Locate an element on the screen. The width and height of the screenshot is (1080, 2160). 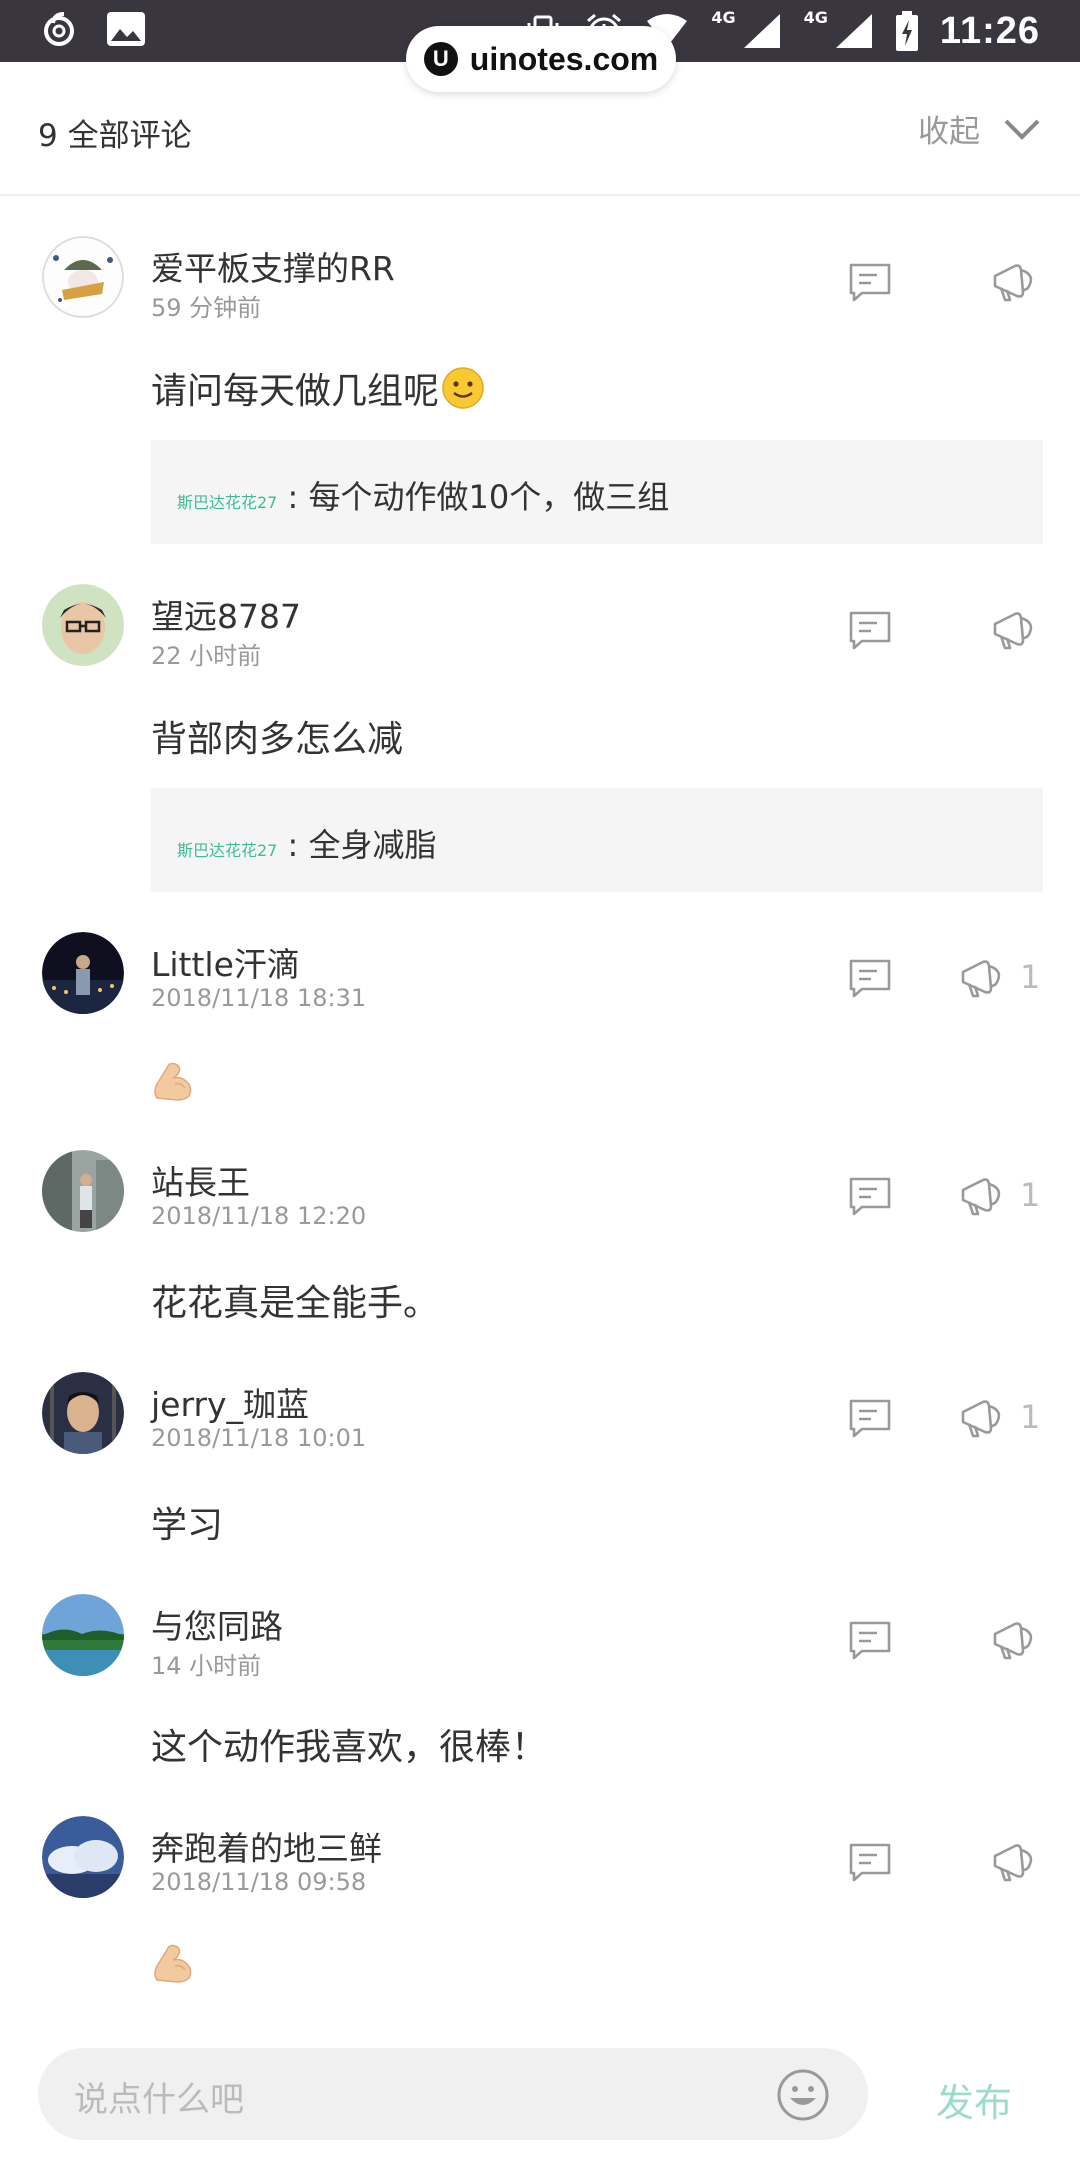
username: 奔跑着的地三鲜 is located at coordinates (266, 1846).